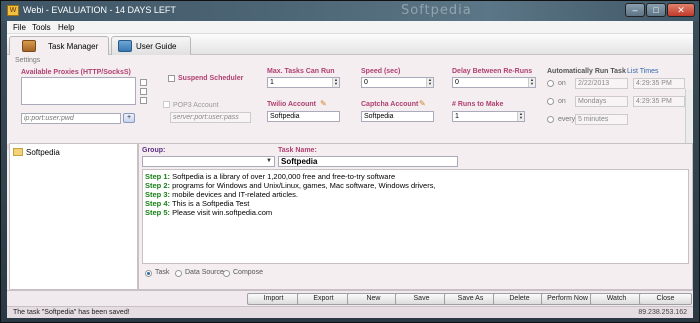 Image resolution: width=700 pixels, height=323 pixels. I want to click on proxy-input: ip:port:user:pwd, so click(71, 118).